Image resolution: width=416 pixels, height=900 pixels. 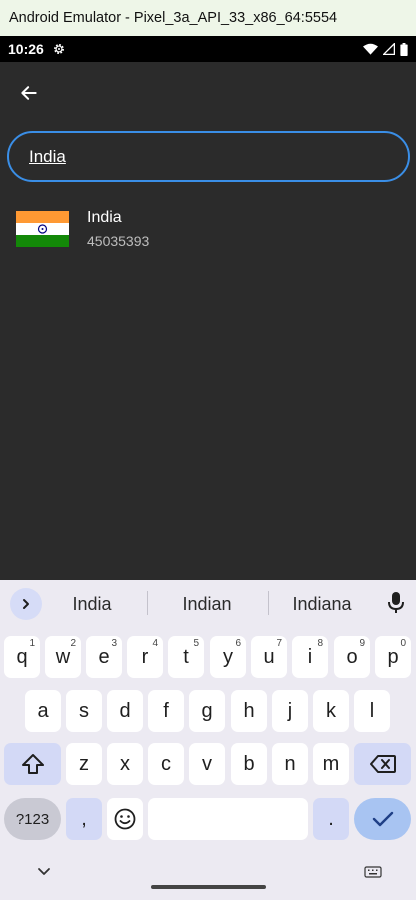 I want to click on suggestion-2: Indian, so click(x=207, y=604).